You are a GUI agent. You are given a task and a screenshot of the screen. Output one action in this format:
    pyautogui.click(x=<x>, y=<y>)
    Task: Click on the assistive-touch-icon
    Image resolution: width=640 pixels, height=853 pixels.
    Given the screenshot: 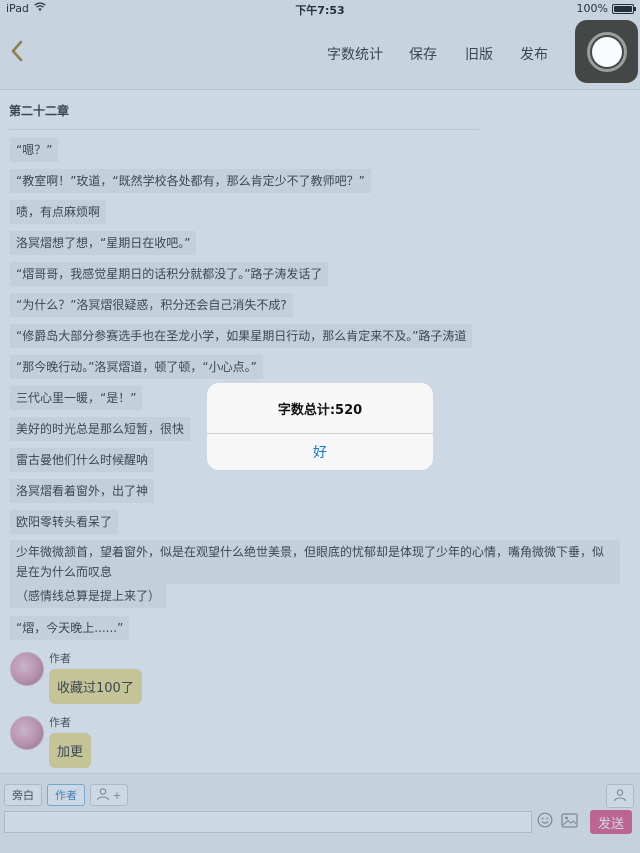 What is the action you would take?
    pyautogui.click(x=606, y=51)
    